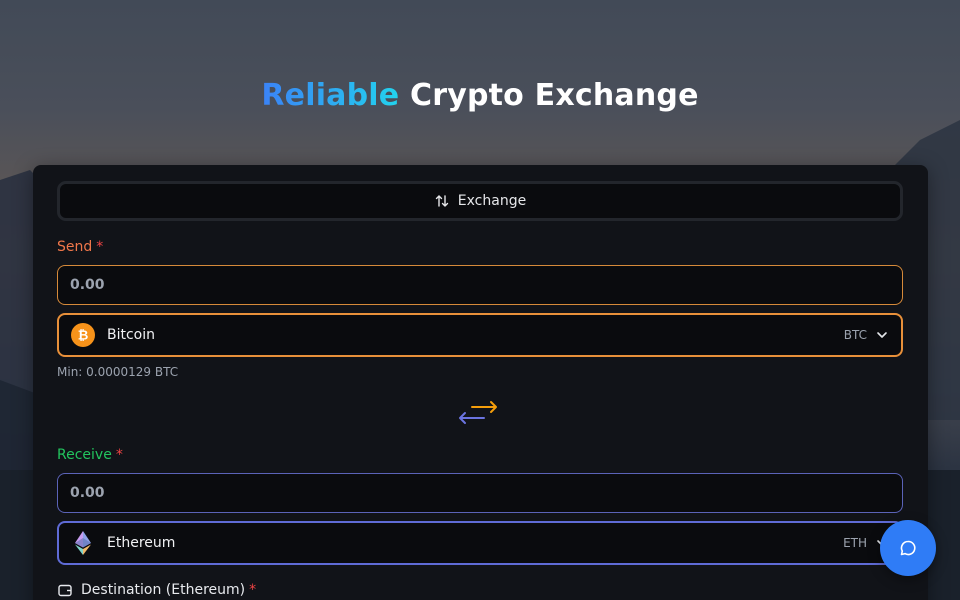  Describe the element at coordinates (163, 590) in the screenshot. I see `destination-label-text: Destination (Ethereum)` at that location.